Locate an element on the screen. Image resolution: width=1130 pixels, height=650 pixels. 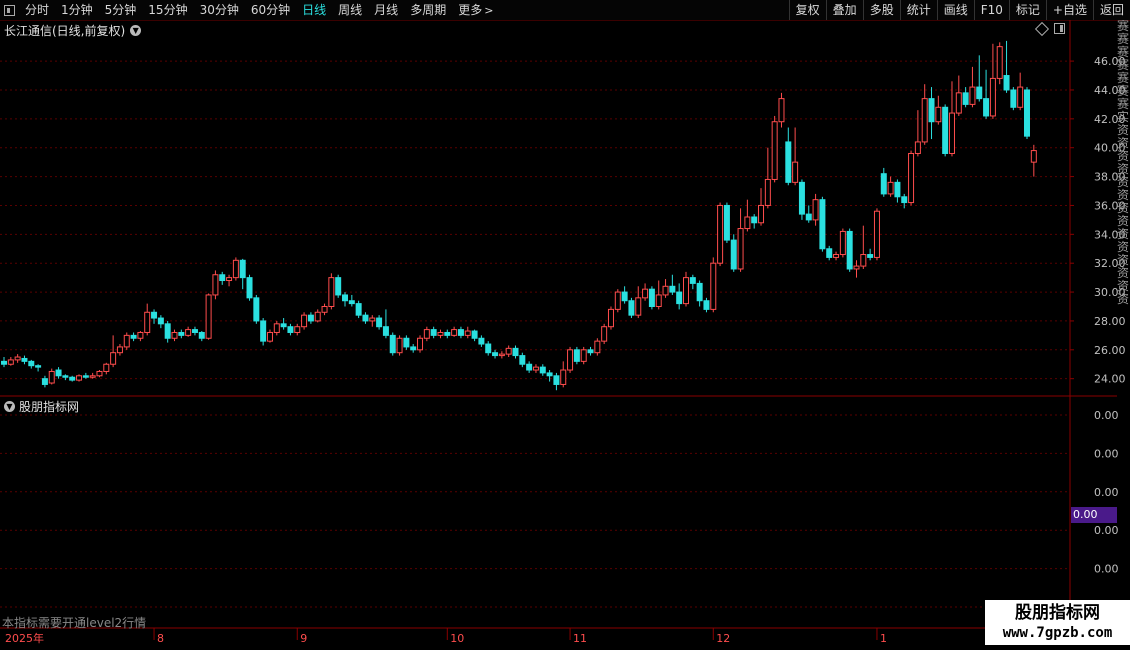
side-strip-char: 资 is located at coordinates (1123, 299).